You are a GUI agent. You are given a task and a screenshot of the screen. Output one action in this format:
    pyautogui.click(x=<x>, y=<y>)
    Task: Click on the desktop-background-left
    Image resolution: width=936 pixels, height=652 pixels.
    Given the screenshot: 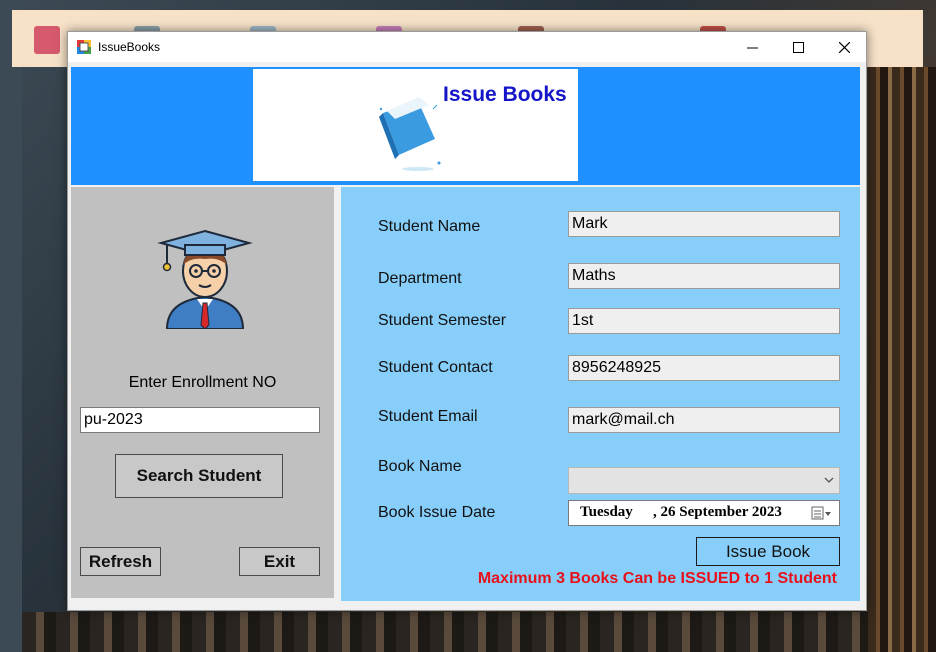 What is the action you would take?
    pyautogui.click(x=11, y=326)
    